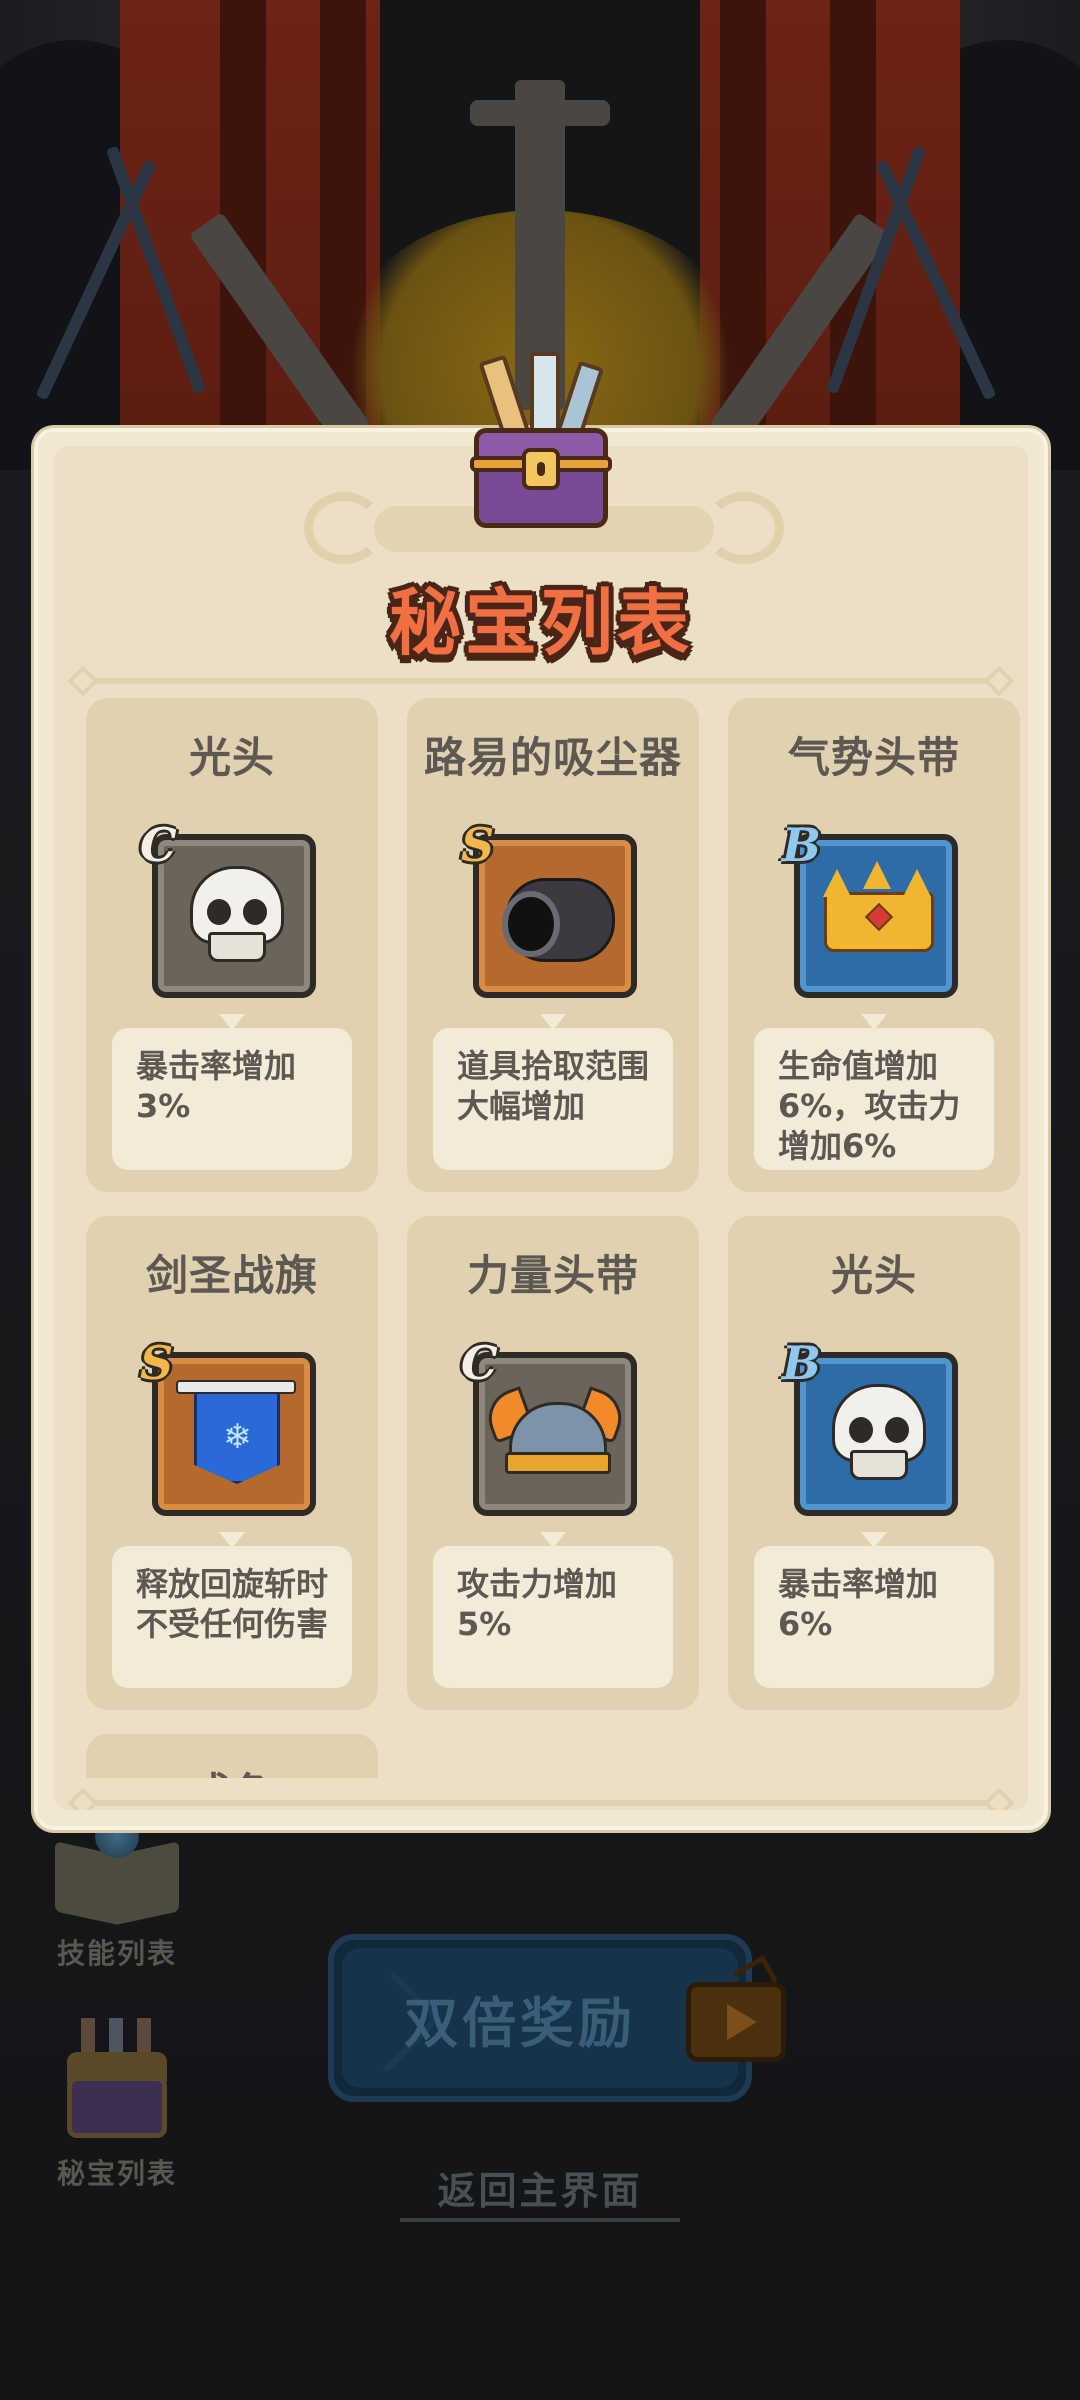 The width and height of the screenshot is (1080, 2400). Describe the element at coordinates (234, 1434) in the screenshot. I see `banner-flag-icon: ❄` at that location.